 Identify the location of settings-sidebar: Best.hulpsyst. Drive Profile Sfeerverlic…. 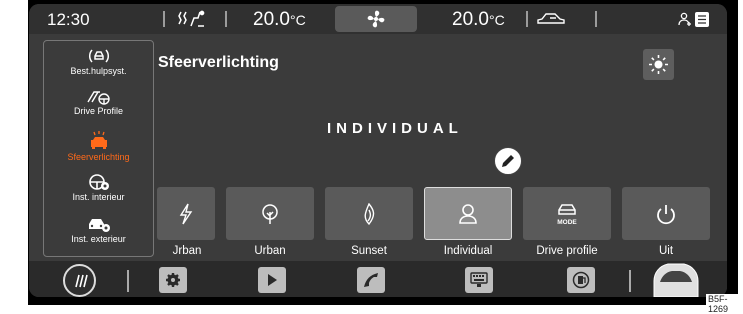
(98, 148).